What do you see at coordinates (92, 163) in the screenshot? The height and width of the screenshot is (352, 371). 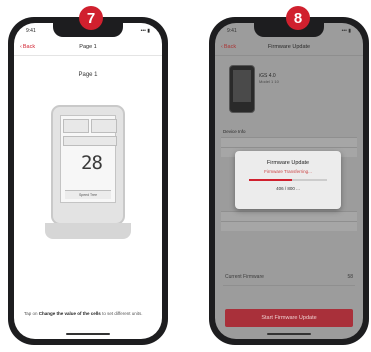 I see `device-value: 28` at bounding box center [92, 163].